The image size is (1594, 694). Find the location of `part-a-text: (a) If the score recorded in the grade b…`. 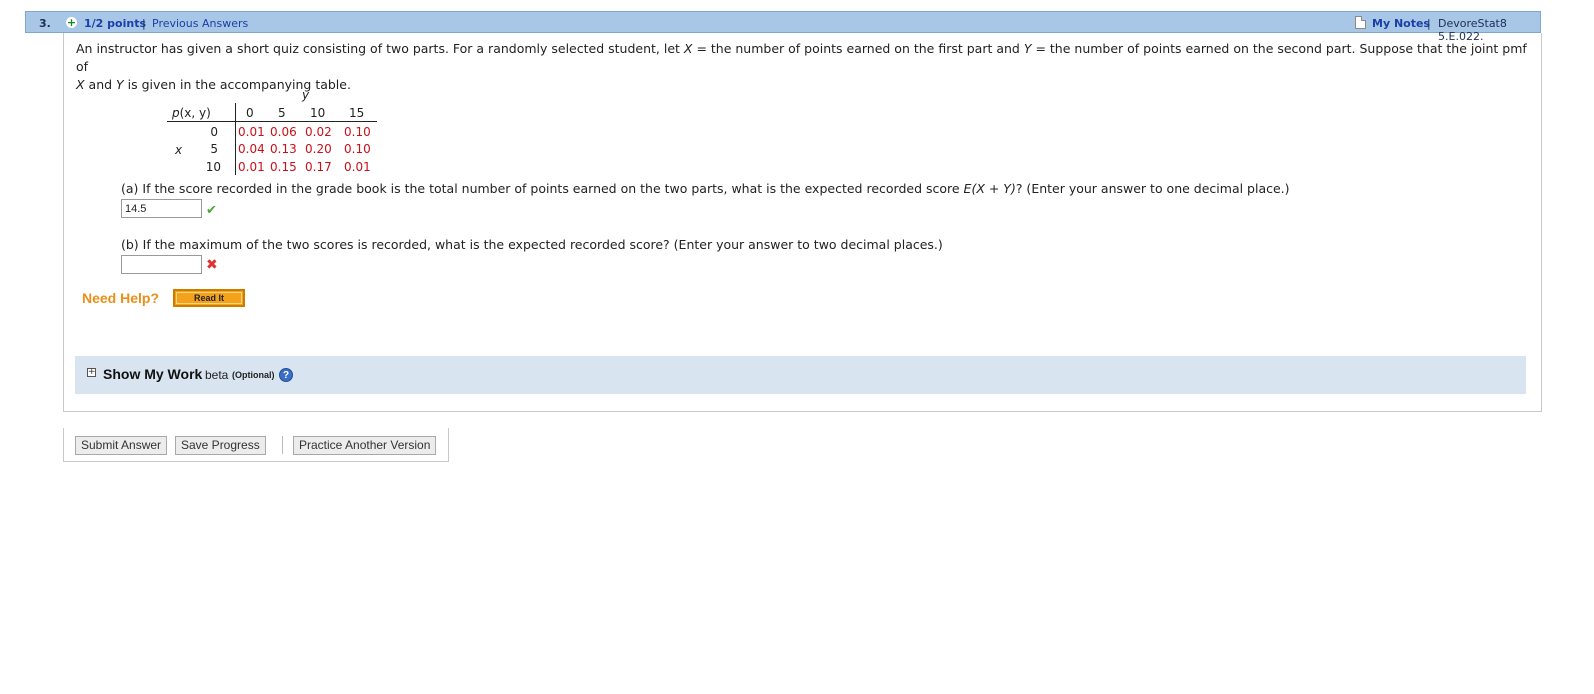

part-a-text: (a) If the score recorded in the grade b… is located at coordinates (542, 188).